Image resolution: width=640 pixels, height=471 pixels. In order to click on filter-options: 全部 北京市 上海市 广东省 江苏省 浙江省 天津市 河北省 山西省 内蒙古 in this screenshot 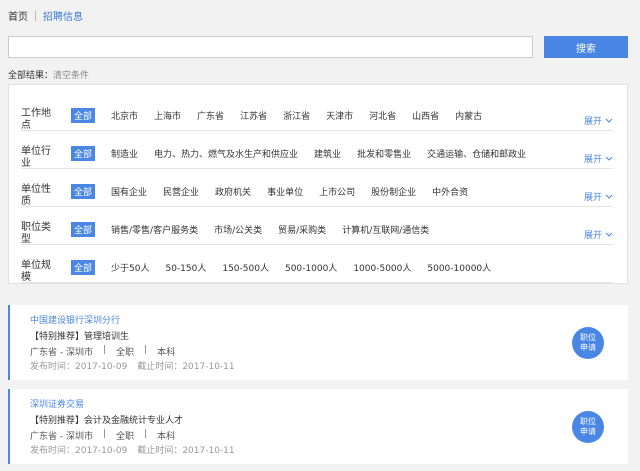, I will do `click(342, 115)`.